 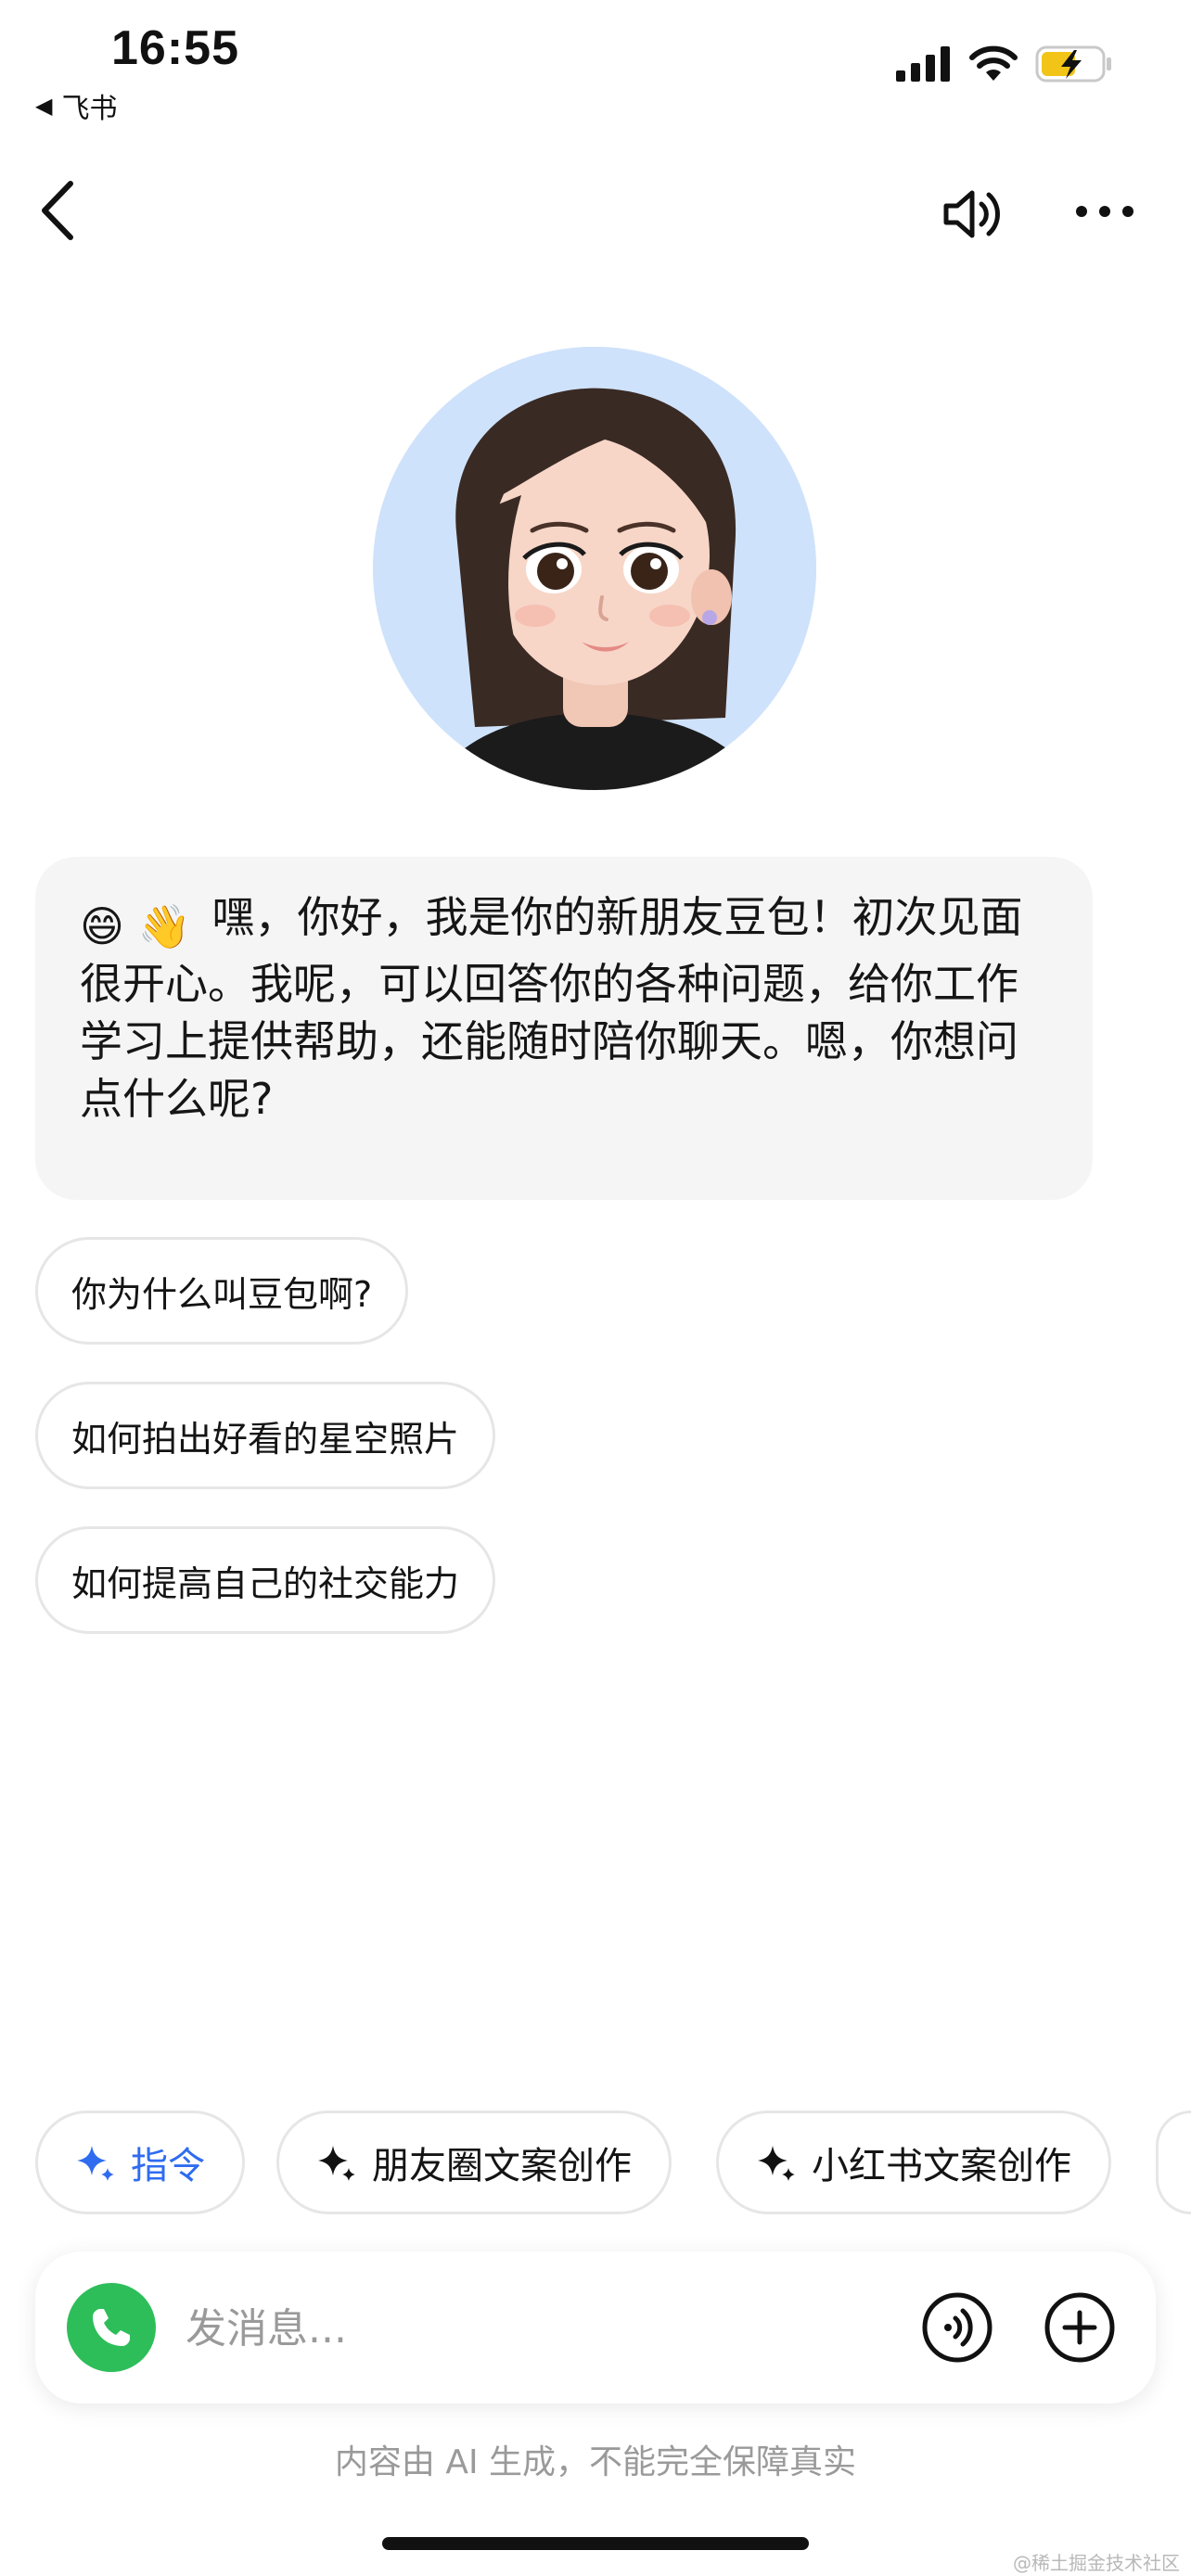 I want to click on suggestion-chip: 你为什么叫豆包啊?, so click(x=222, y=1291).